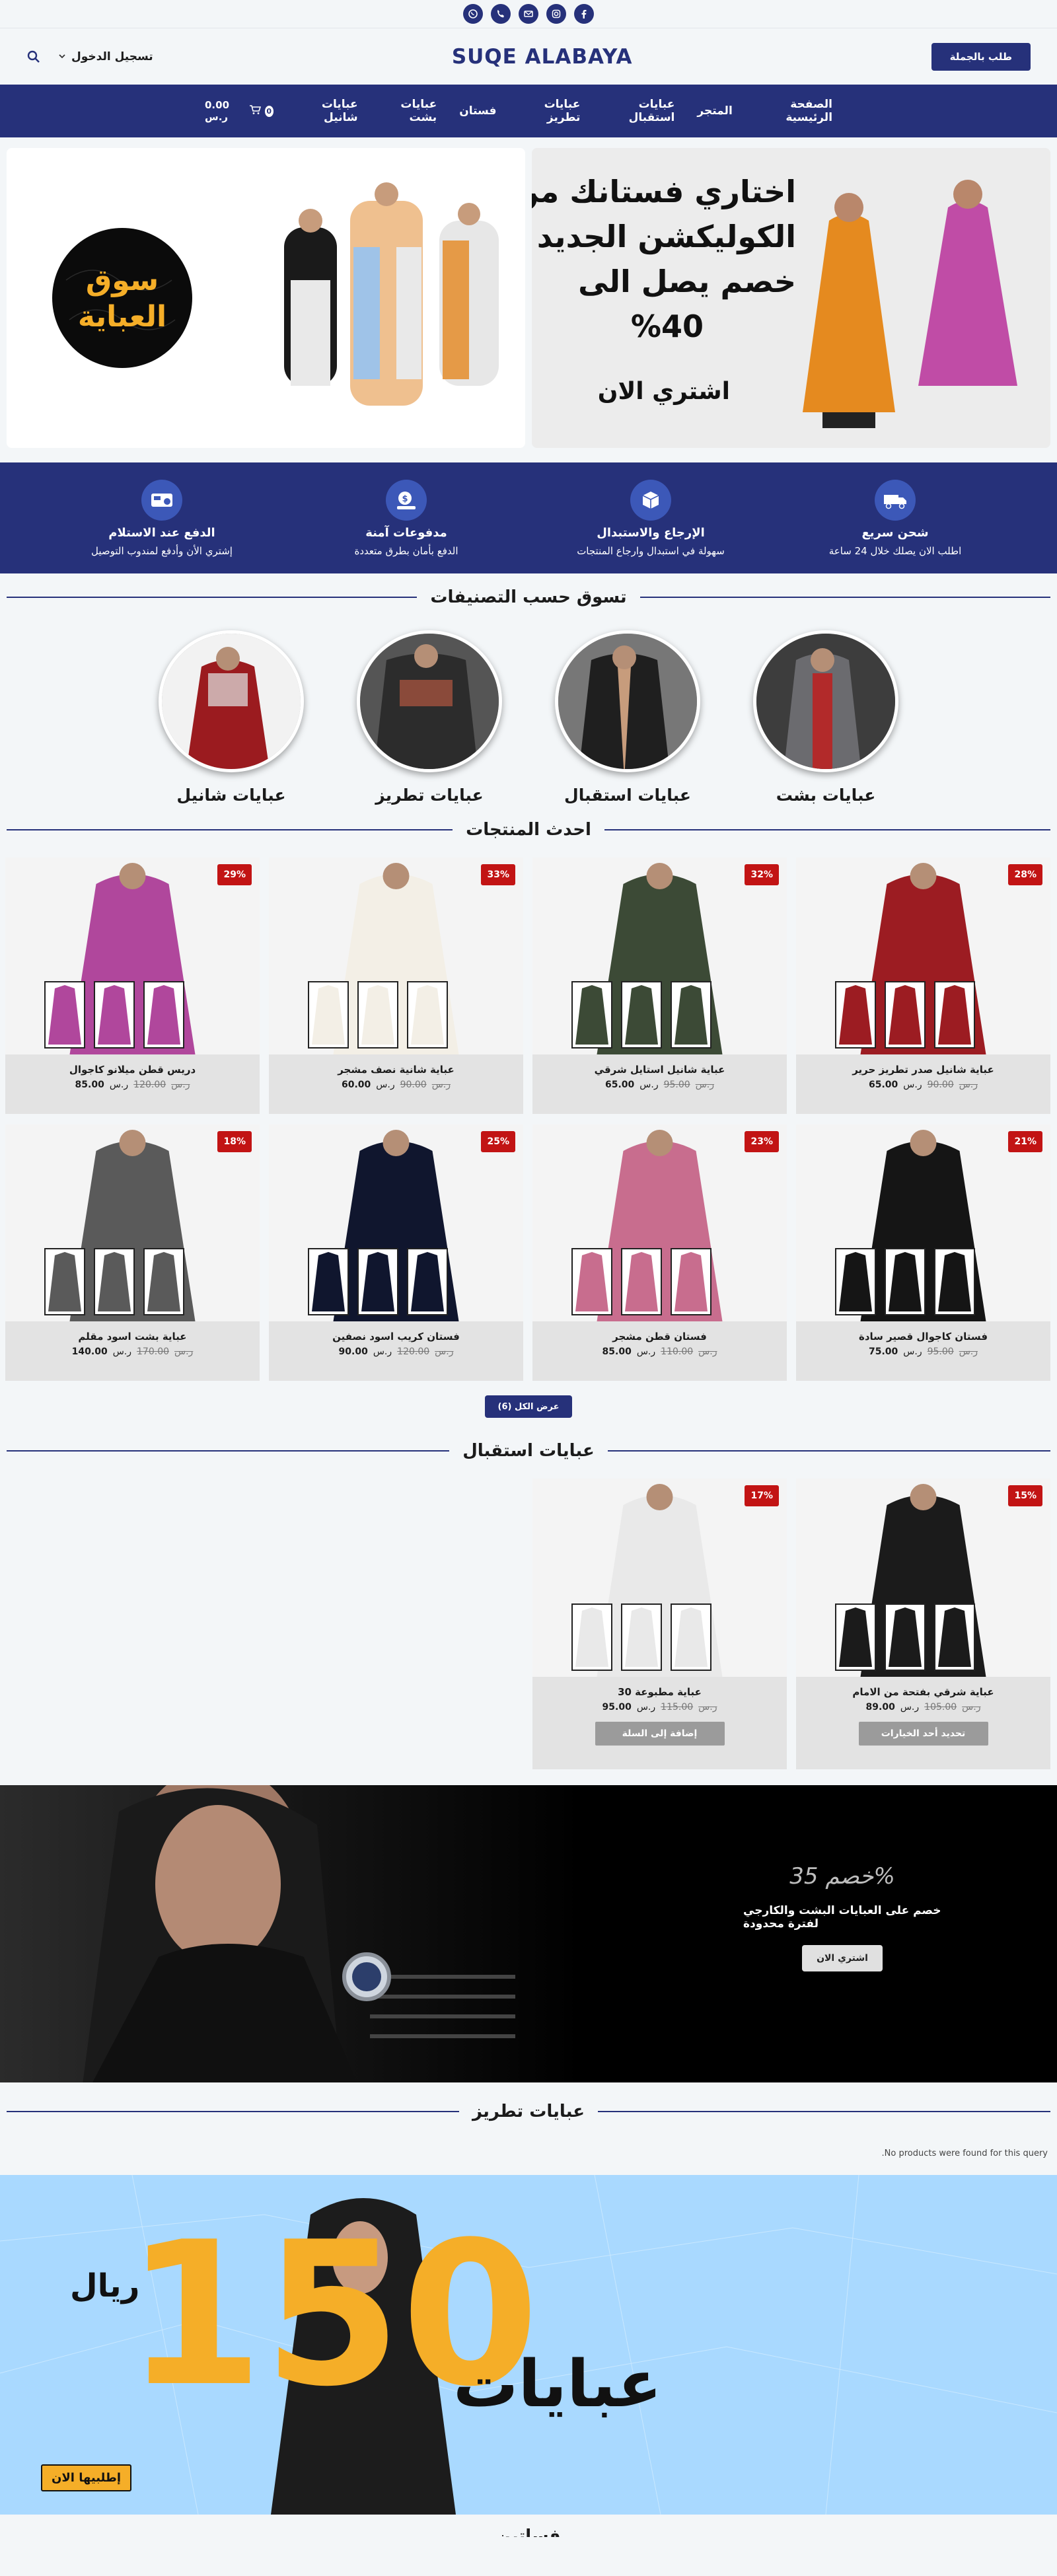 This screenshot has width=1057, height=2576. What do you see at coordinates (659, 1350) in the screenshot?
I see `product-price: ر.س 110.00 ر.س 85.00` at bounding box center [659, 1350].